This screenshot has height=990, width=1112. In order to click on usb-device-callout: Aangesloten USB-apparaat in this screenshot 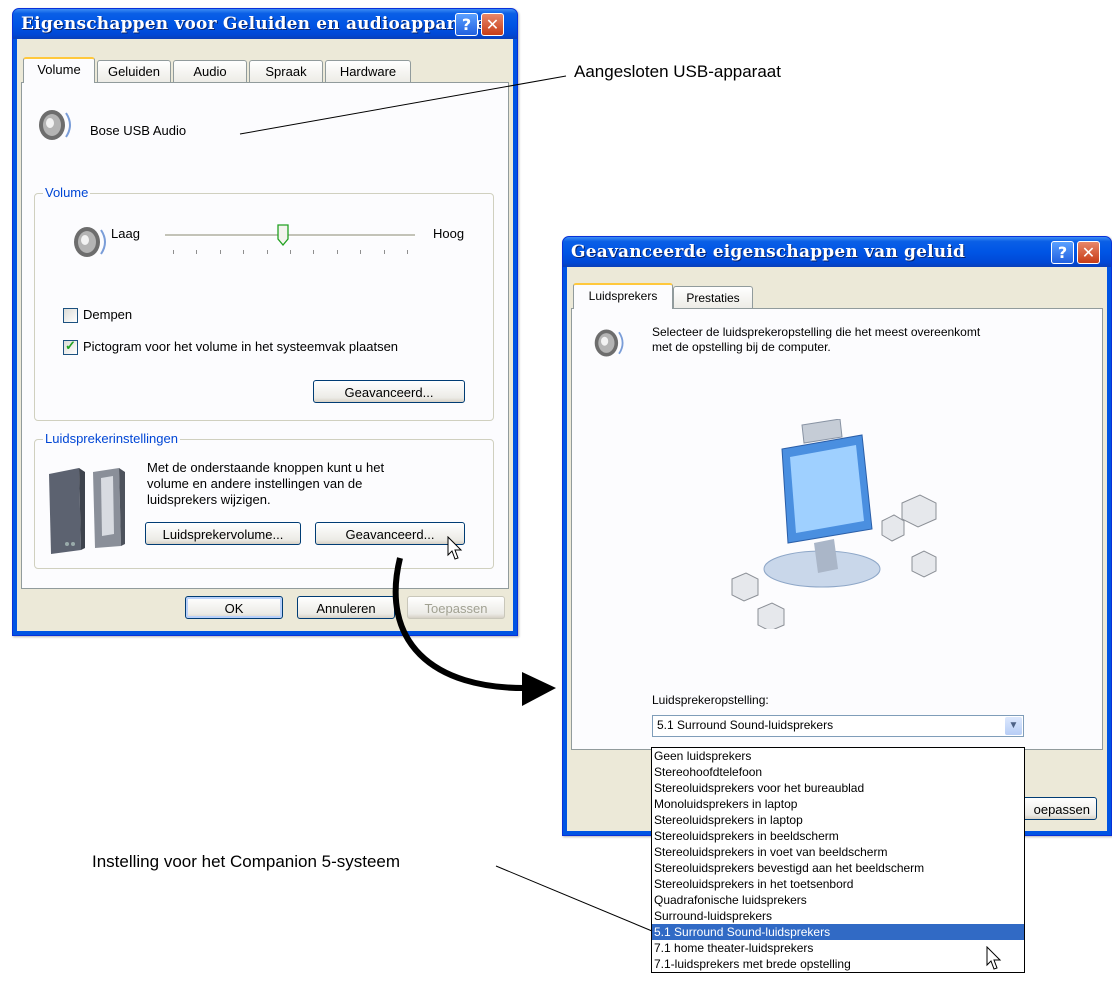, I will do `click(677, 71)`.